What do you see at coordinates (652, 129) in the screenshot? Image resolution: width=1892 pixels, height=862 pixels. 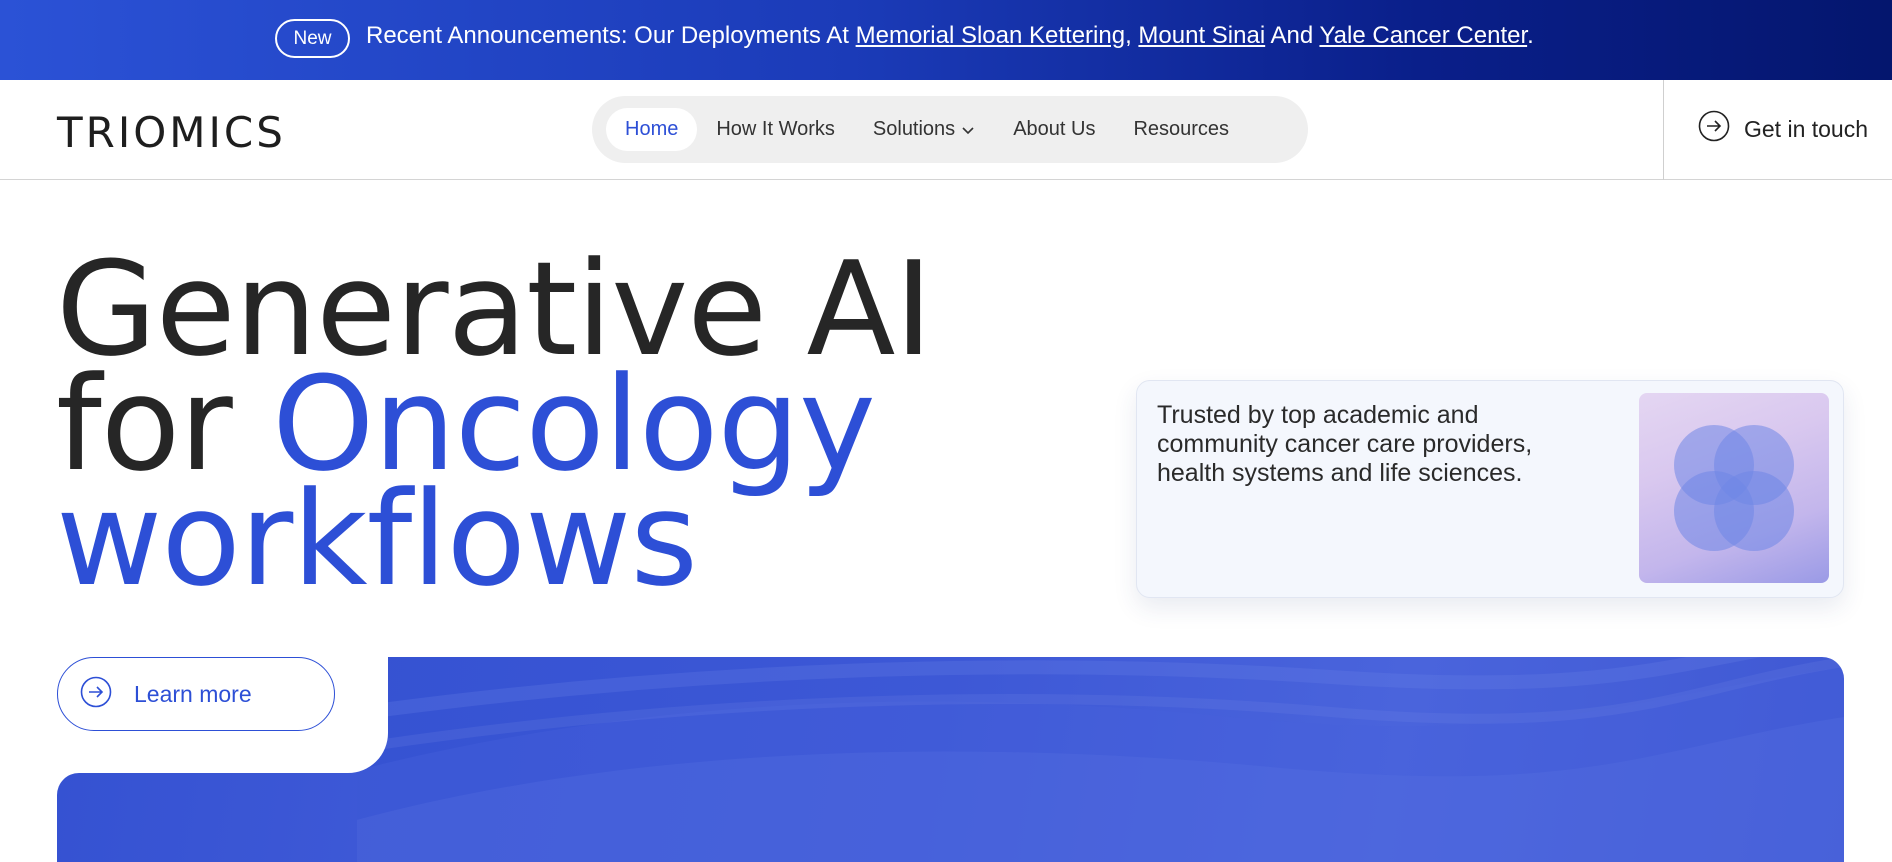 I see `nav-item-home: Home` at bounding box center [652, 129].